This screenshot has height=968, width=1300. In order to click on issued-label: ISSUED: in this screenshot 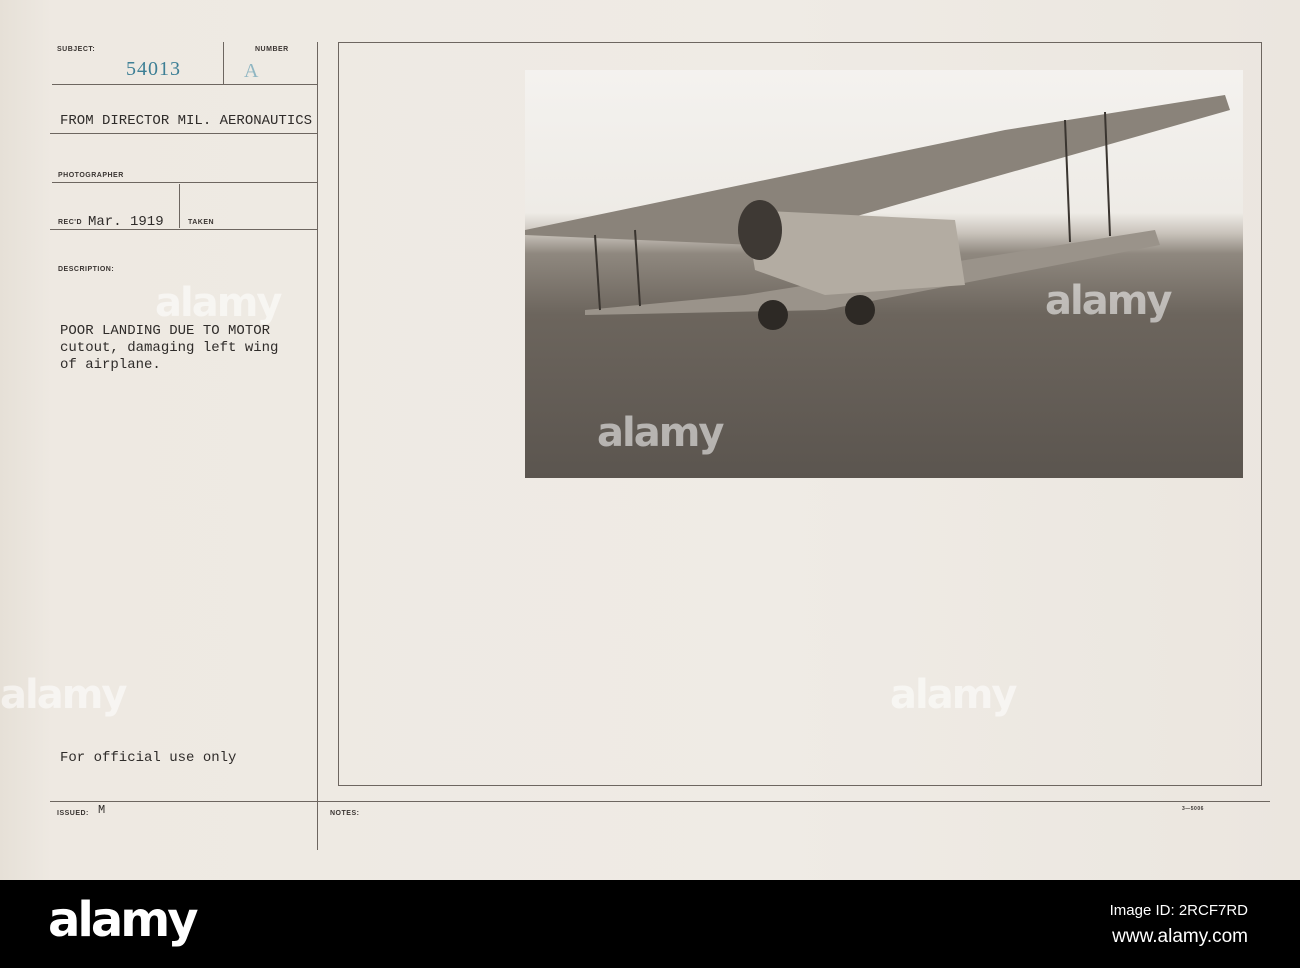, I will do `click(73, 813)`.